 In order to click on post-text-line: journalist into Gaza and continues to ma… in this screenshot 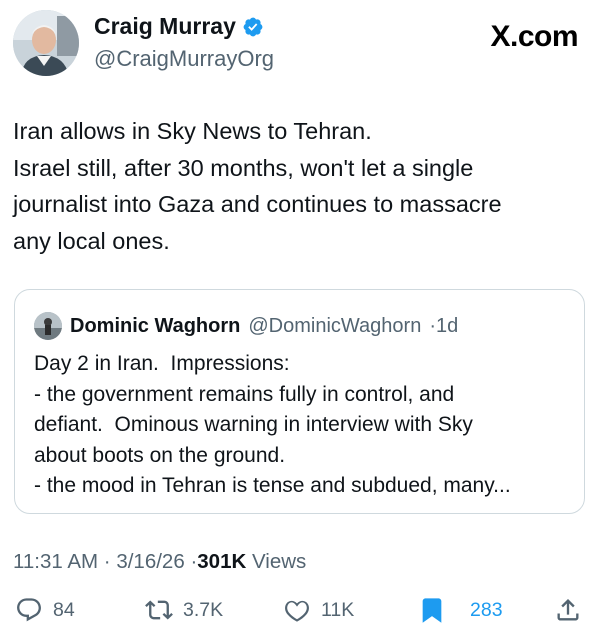, I will do `click(257, 204)`.